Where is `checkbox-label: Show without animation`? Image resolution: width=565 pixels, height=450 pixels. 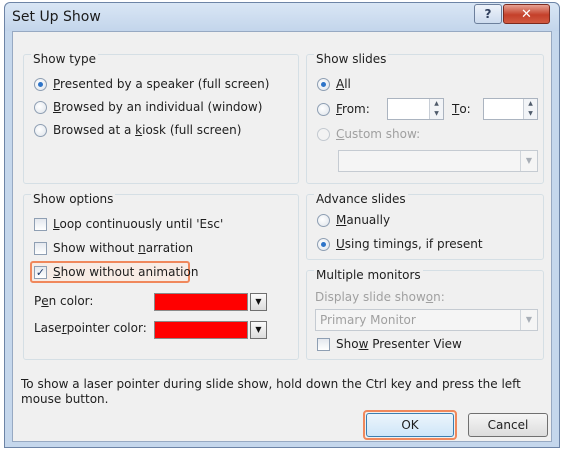 checkbox-label: Show without animation is located at coordinates (126, 272).